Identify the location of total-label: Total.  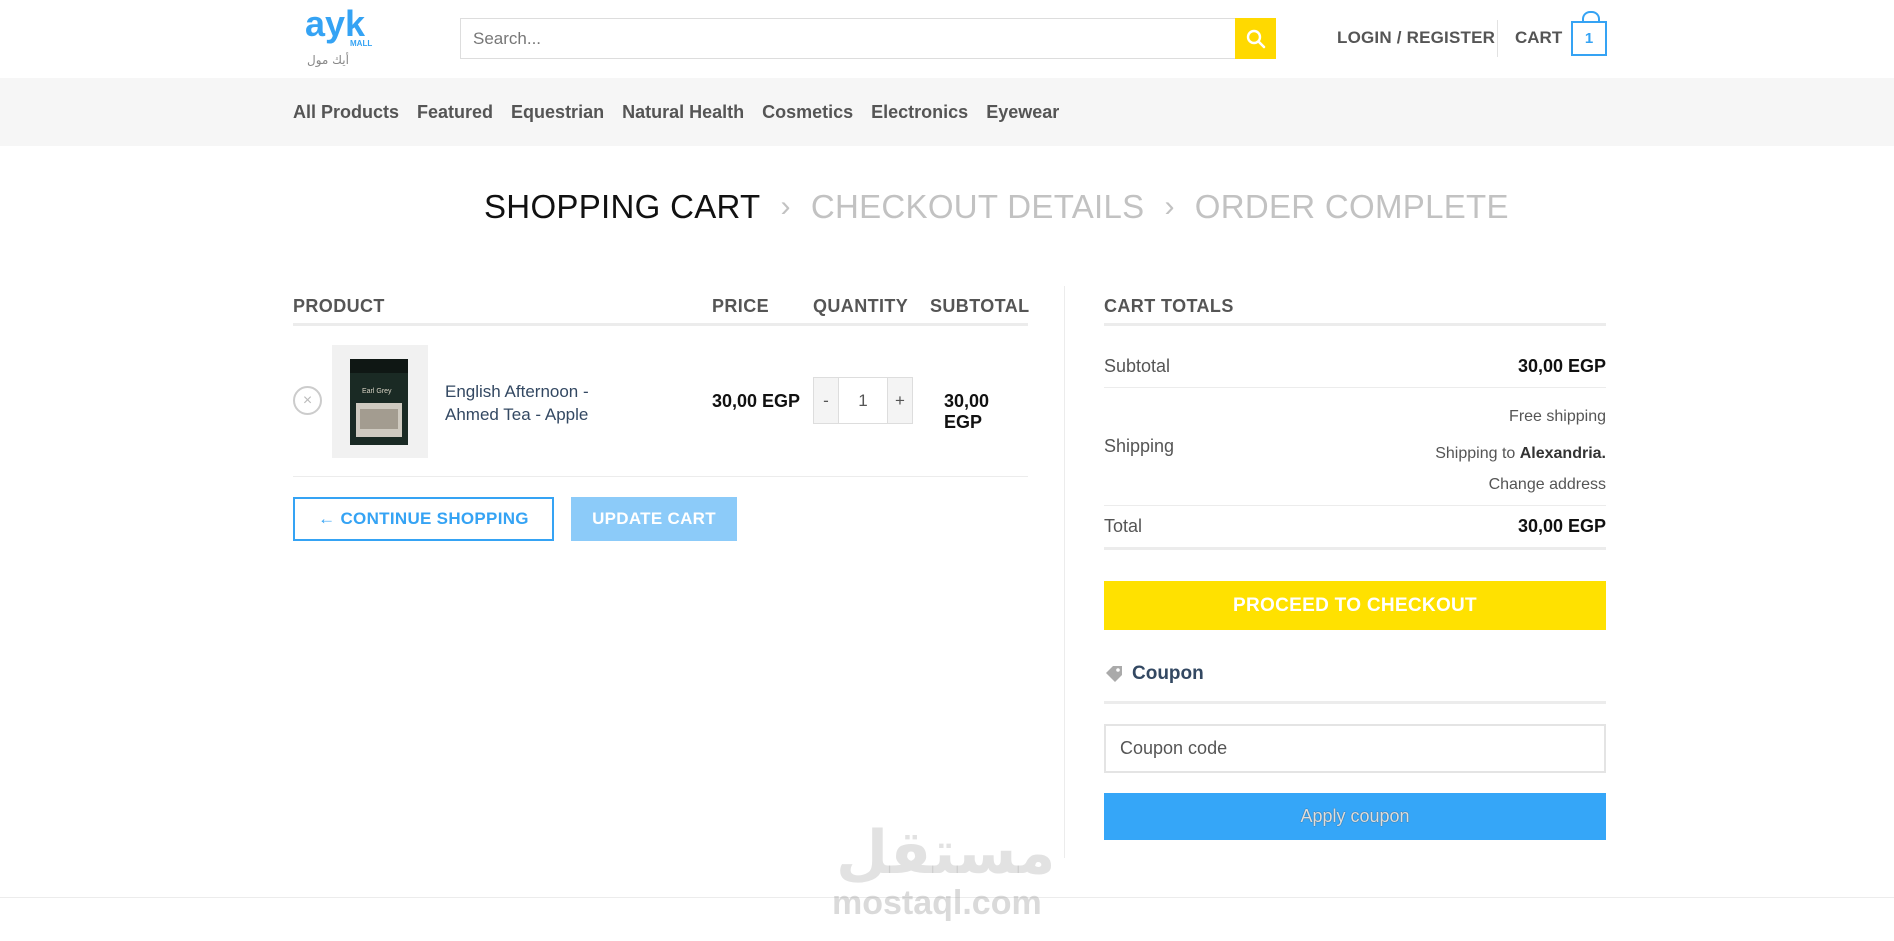
(1123, 526).